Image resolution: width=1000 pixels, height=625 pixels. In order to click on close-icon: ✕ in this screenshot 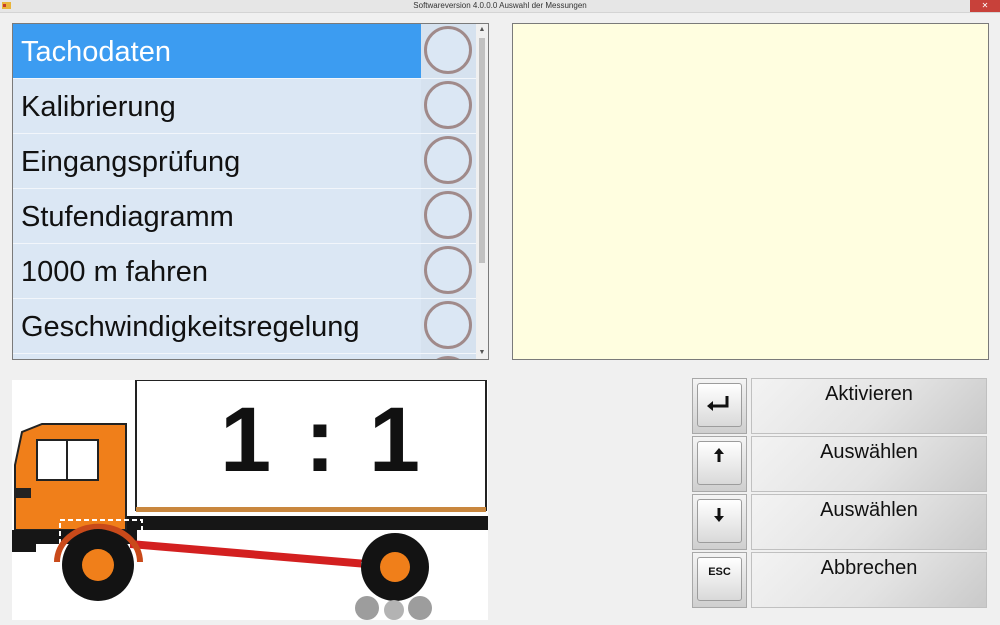, I will do `click(985, 5)`.